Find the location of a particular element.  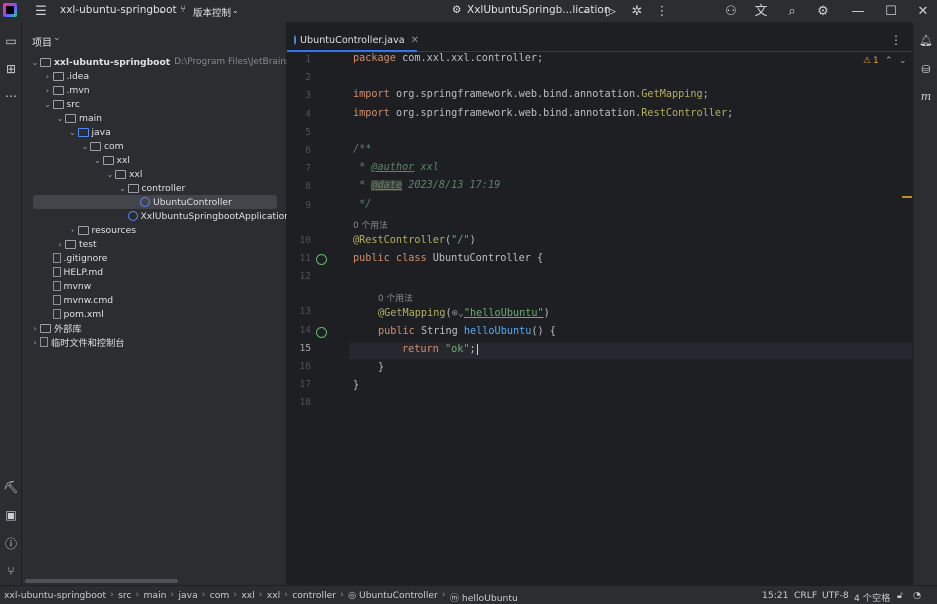

line-number: 9 is located at coordinates (296, 205).